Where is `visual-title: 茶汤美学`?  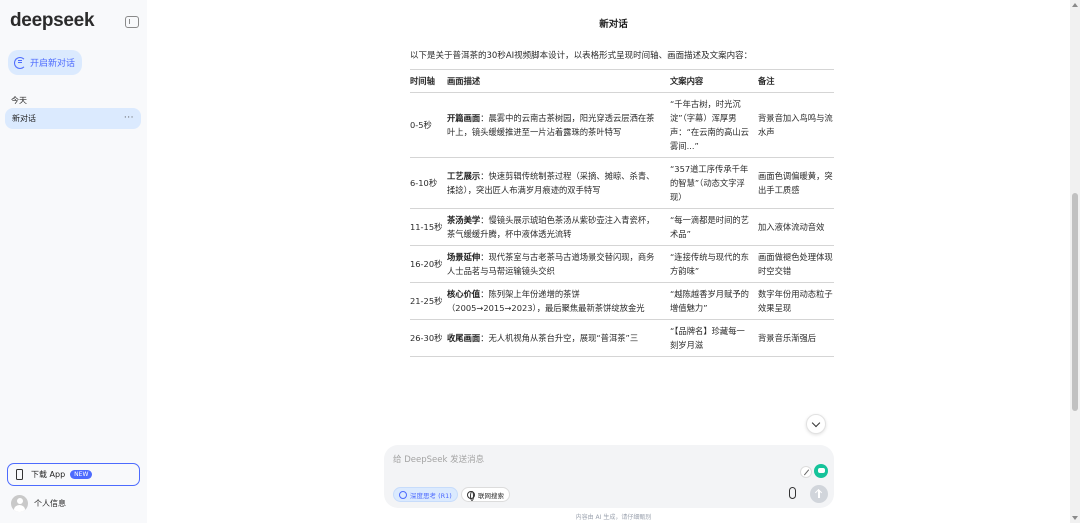
visual-title: 茶汤美学 is located at coordinates (464, 220).